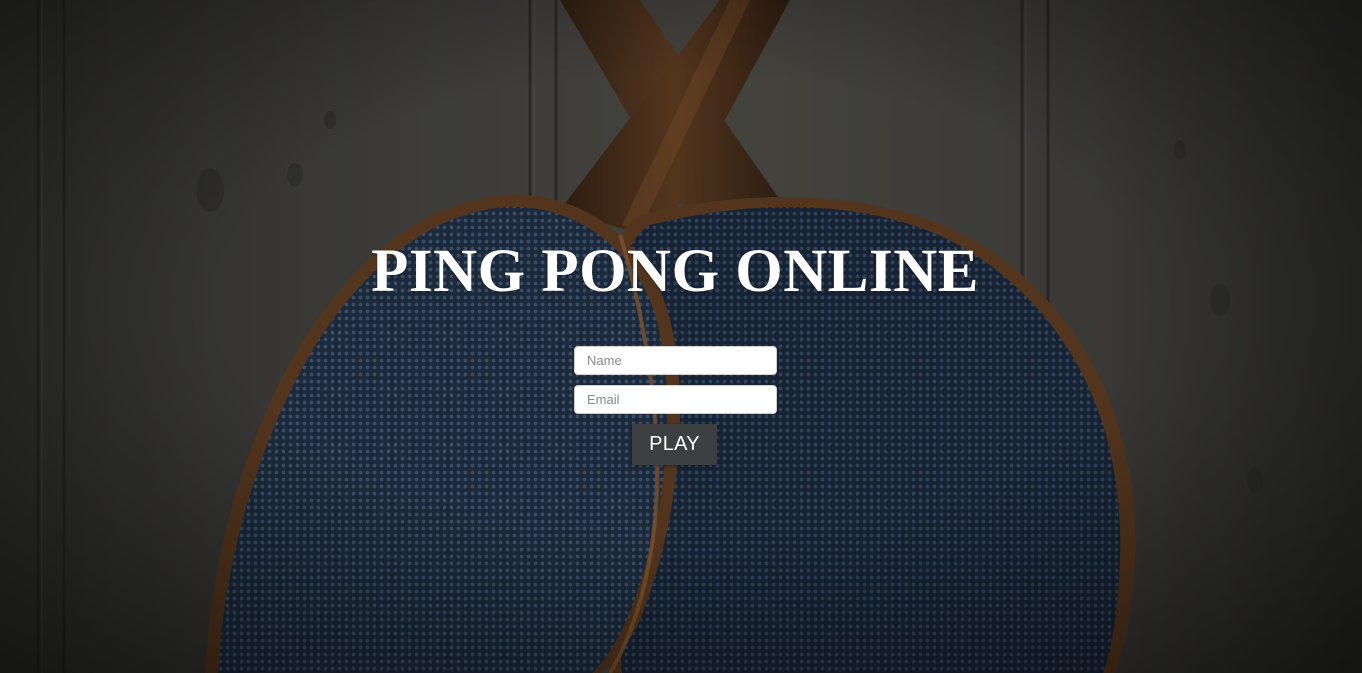 Image resolution: width=1362 pixels, height=673 pixels. I want to click on page-title: PING PONG ONLINE, so click(675, 271).